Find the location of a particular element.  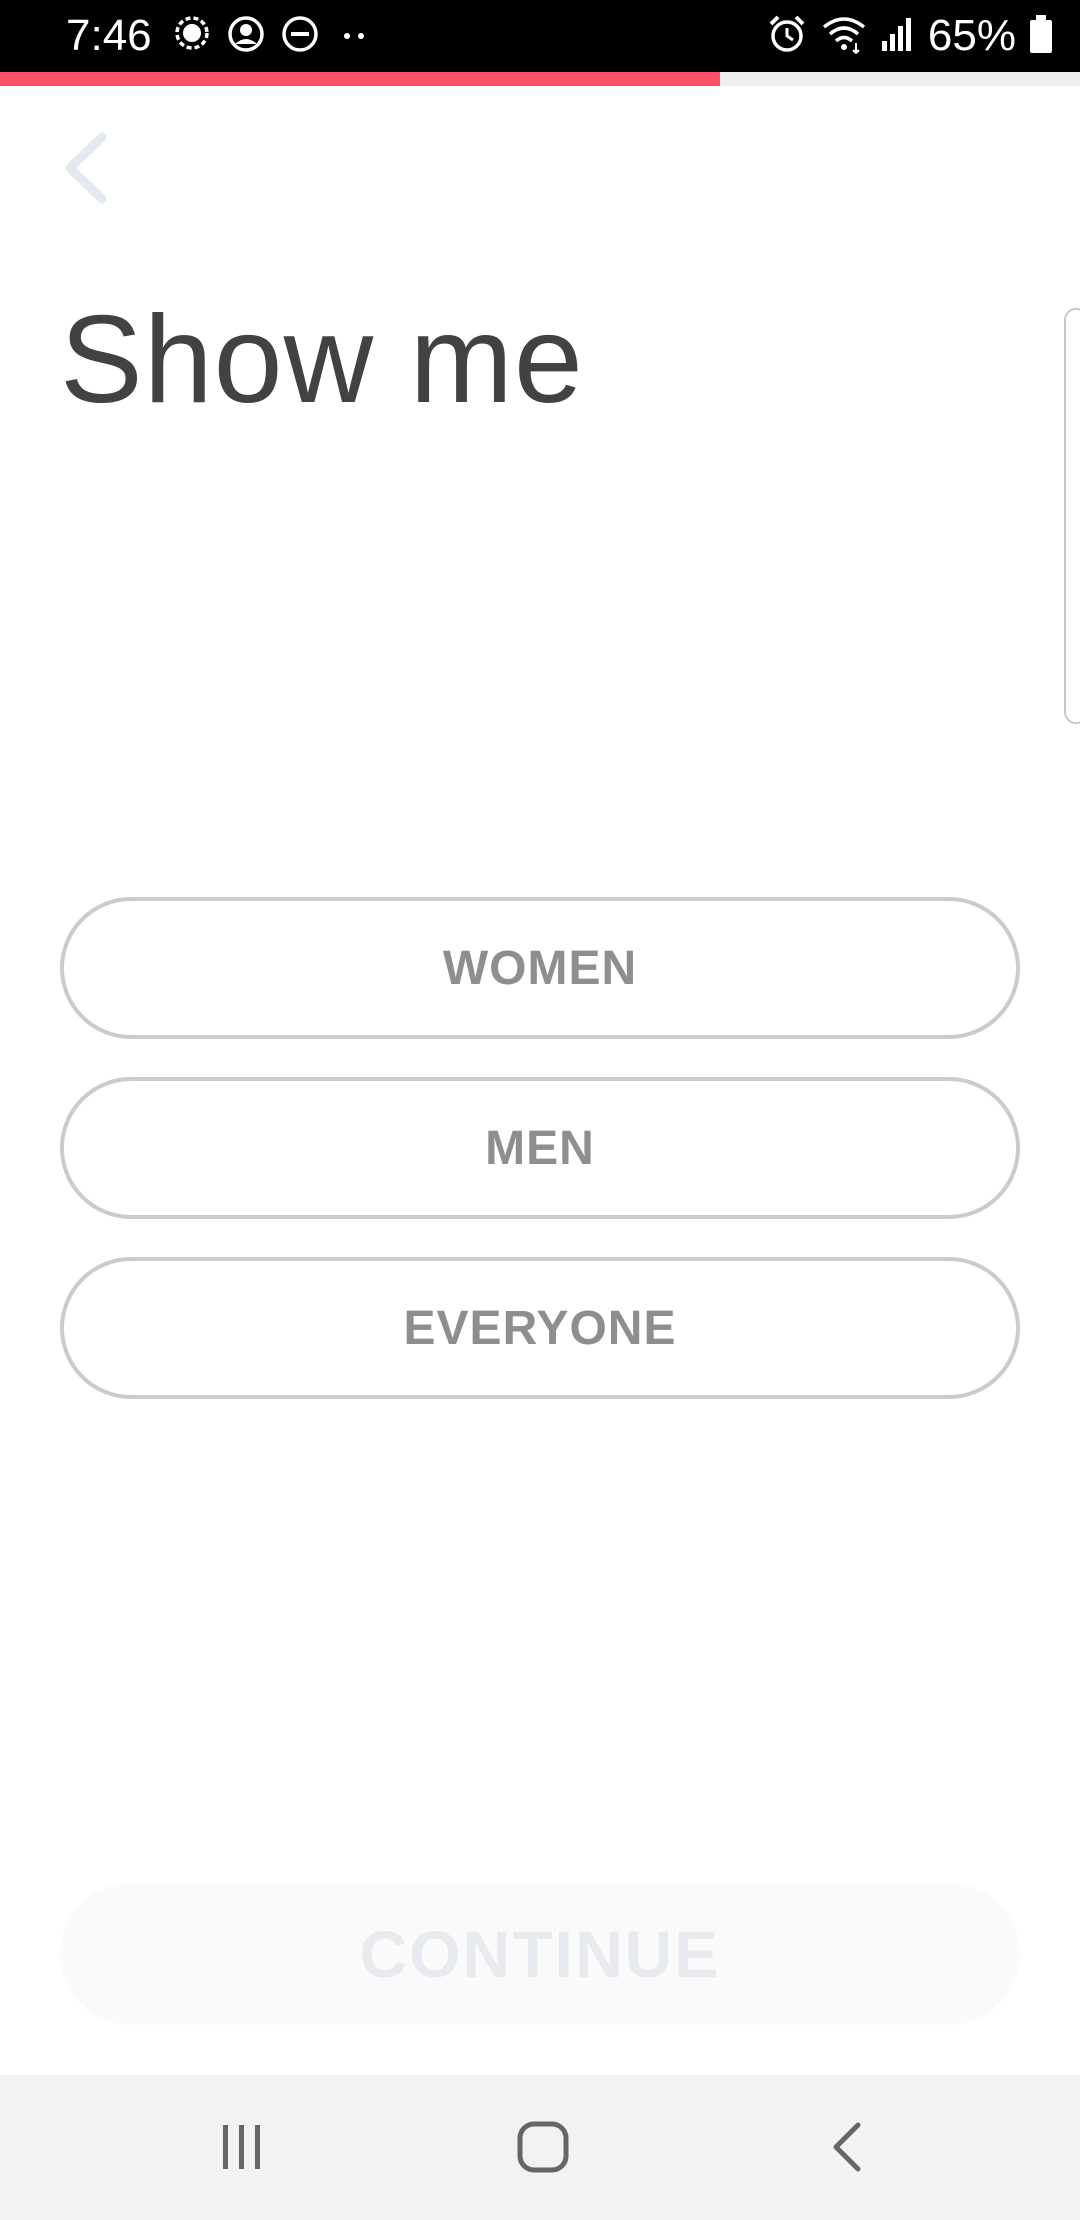

more-dots-icon is located at coordinates (354, 36).